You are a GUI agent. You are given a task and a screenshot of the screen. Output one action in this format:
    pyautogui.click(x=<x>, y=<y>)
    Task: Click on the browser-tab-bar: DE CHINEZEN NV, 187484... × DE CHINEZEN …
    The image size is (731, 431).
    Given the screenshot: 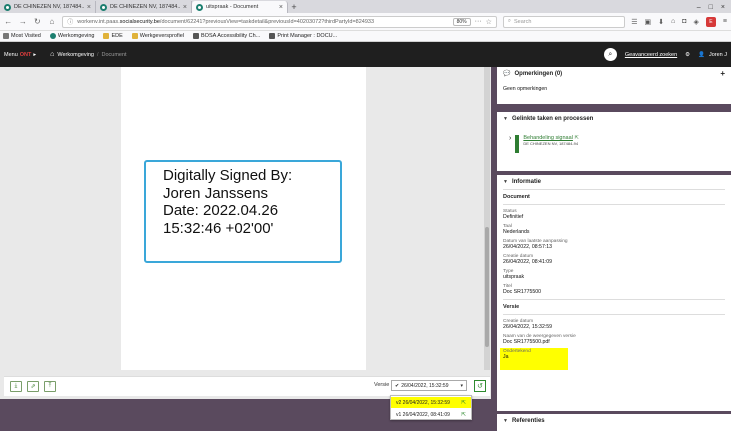 What is the action you would take?
    pyautogui.click(x=365, y=6)
    